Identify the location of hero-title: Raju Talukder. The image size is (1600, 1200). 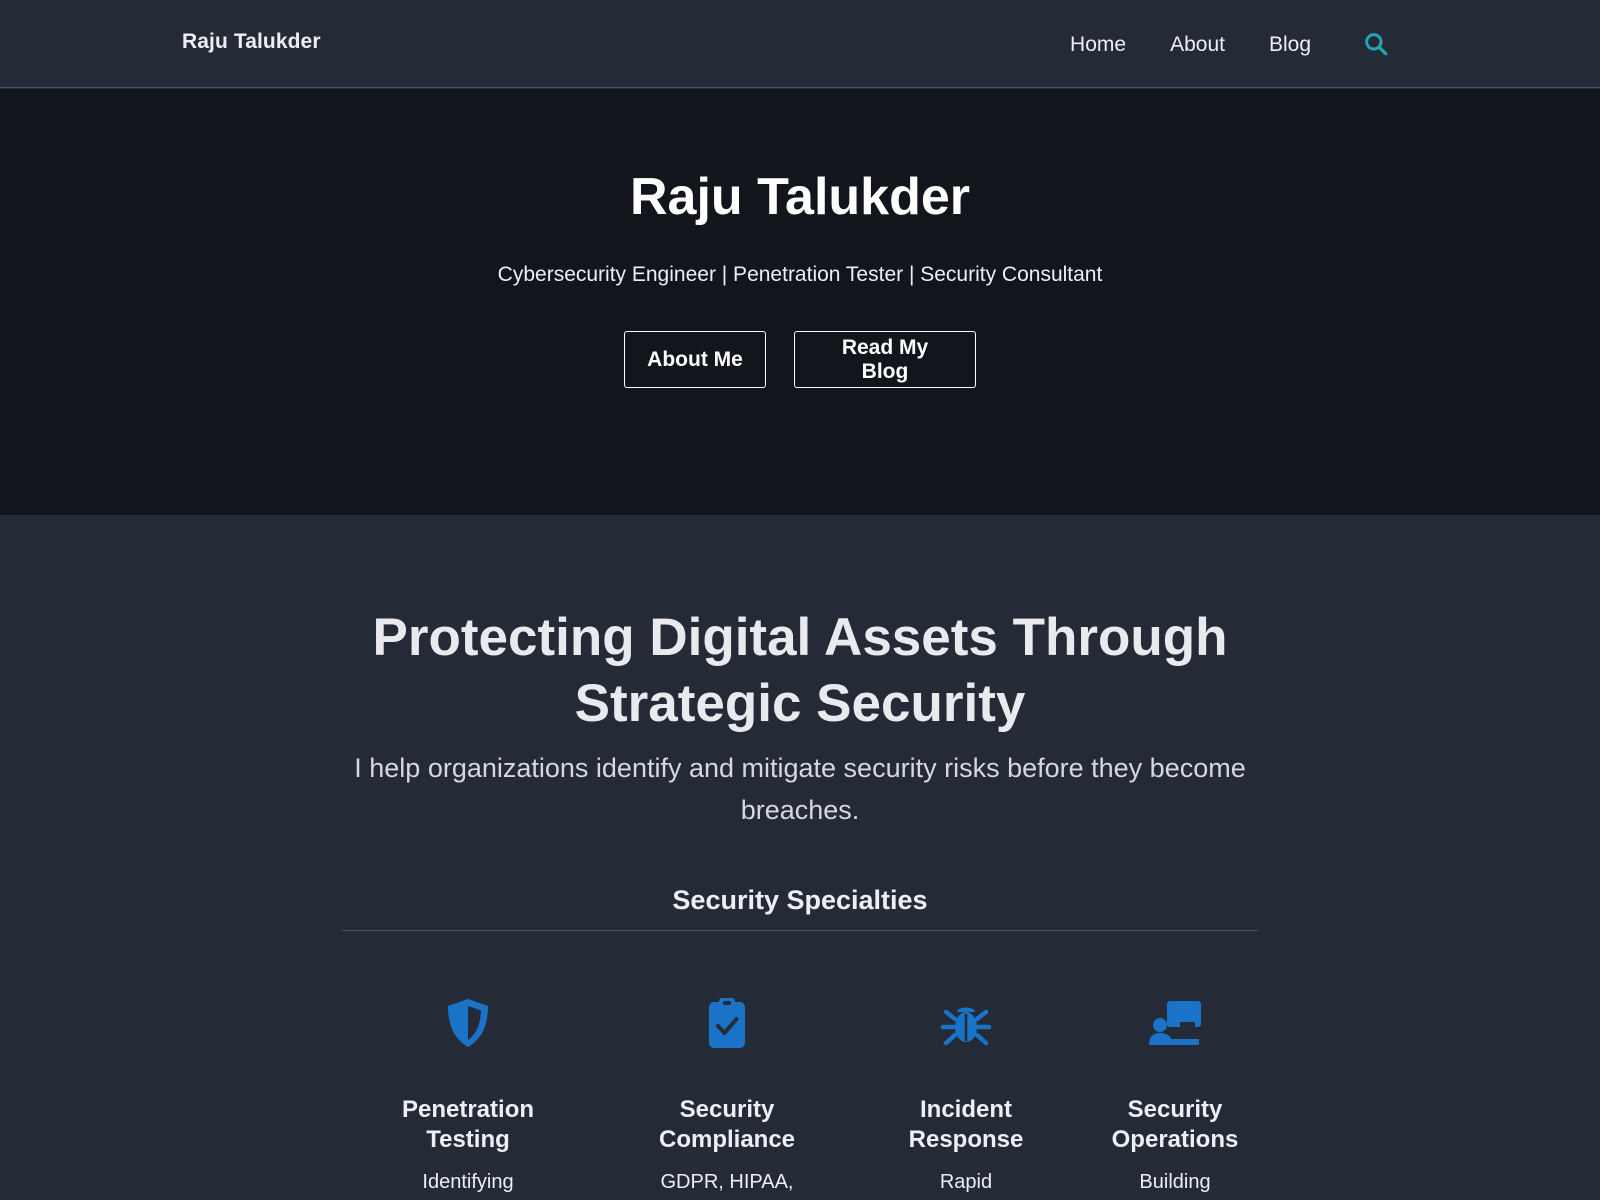
(799, 197).